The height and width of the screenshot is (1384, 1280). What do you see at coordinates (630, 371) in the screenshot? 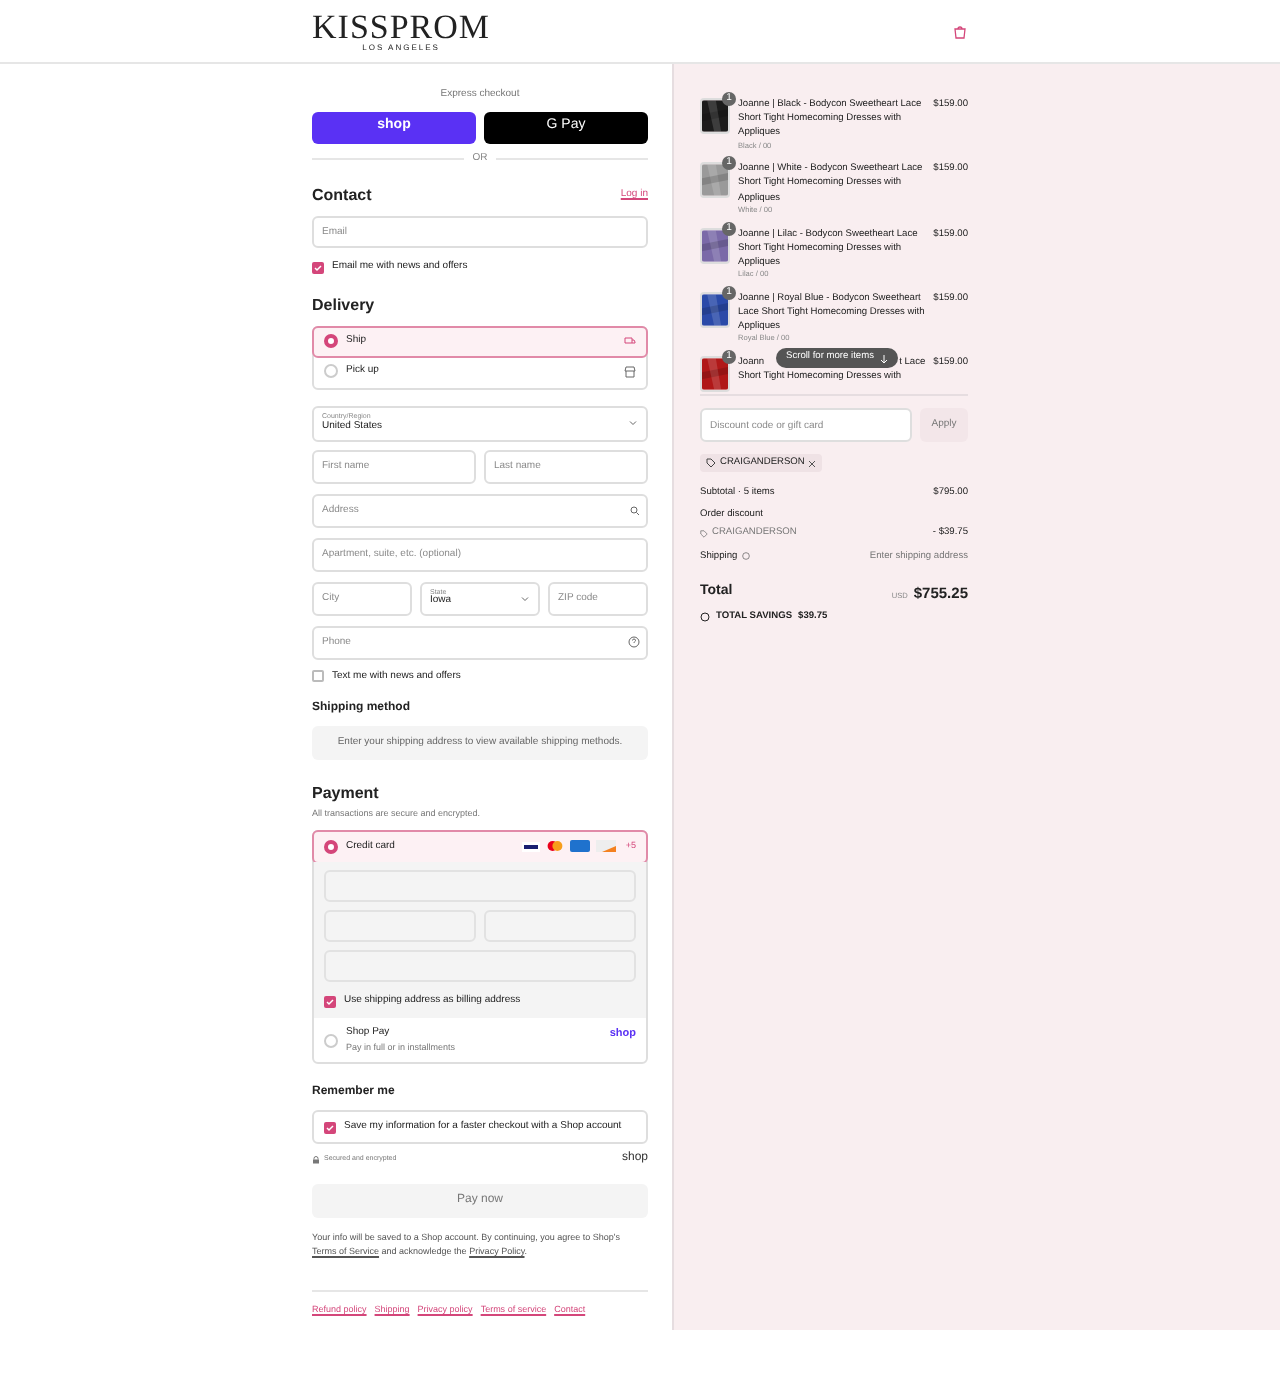
I see `store-icon` at bounding box center [630, 371].